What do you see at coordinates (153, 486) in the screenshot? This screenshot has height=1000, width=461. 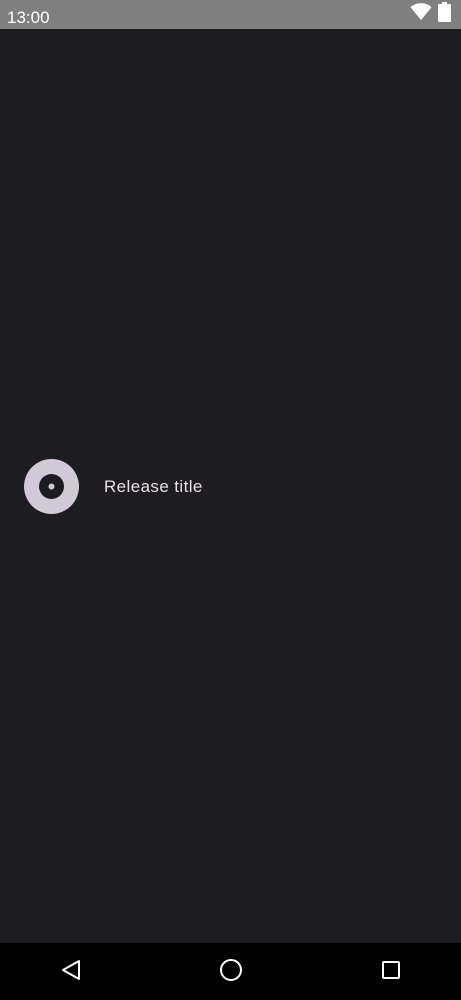 I see `release-title: Release title` at bounding box center [153, 486].